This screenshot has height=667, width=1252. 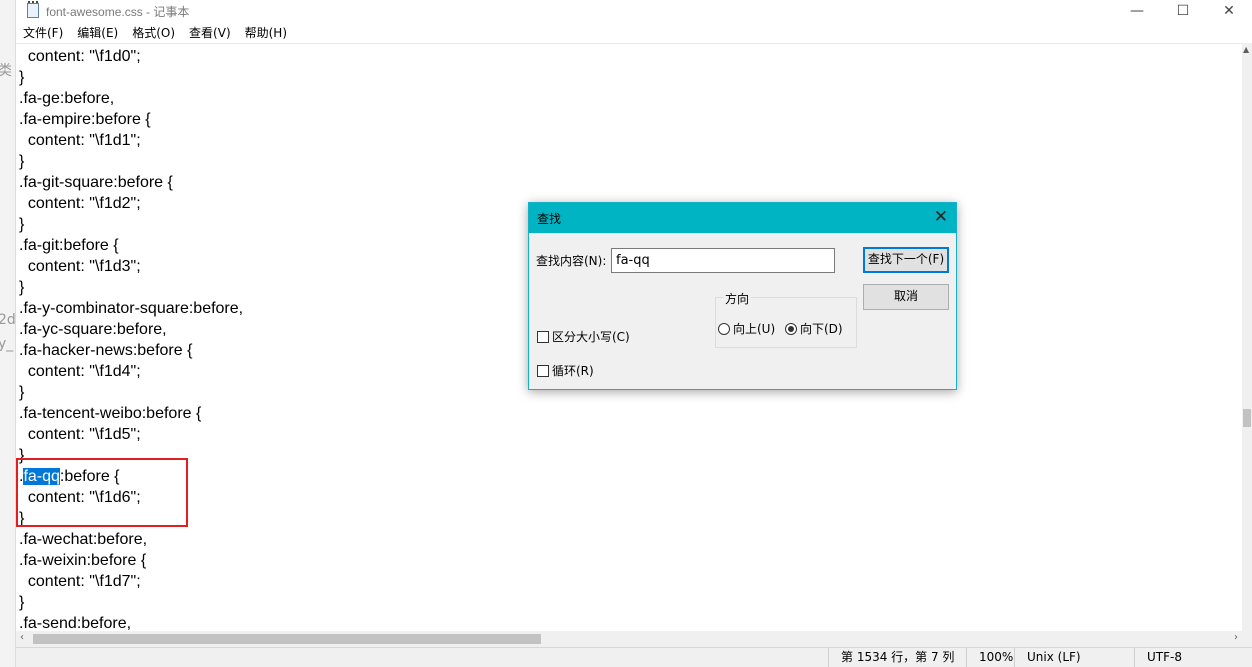 What do you see at coordinates (131, 476) in the screenshot?
I see `code-line: .fa-qq:before {` at bounding box center [131, 476].